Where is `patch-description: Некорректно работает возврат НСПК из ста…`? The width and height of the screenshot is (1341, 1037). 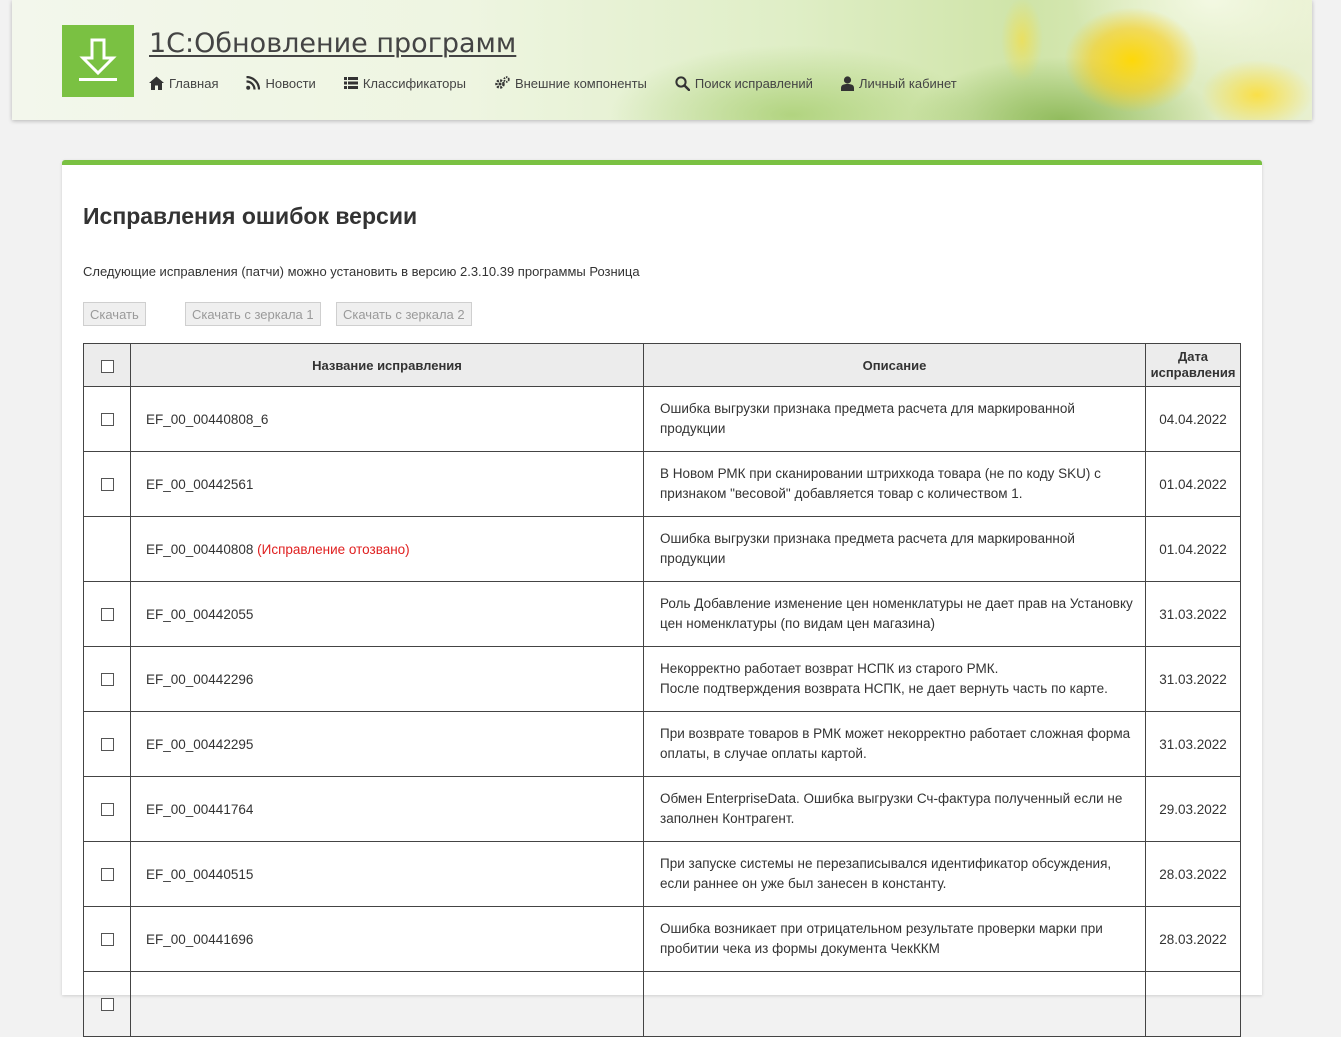 patch-description: Некорректно работает возврат НСПК из ста… is located at coordinates (894, 679).